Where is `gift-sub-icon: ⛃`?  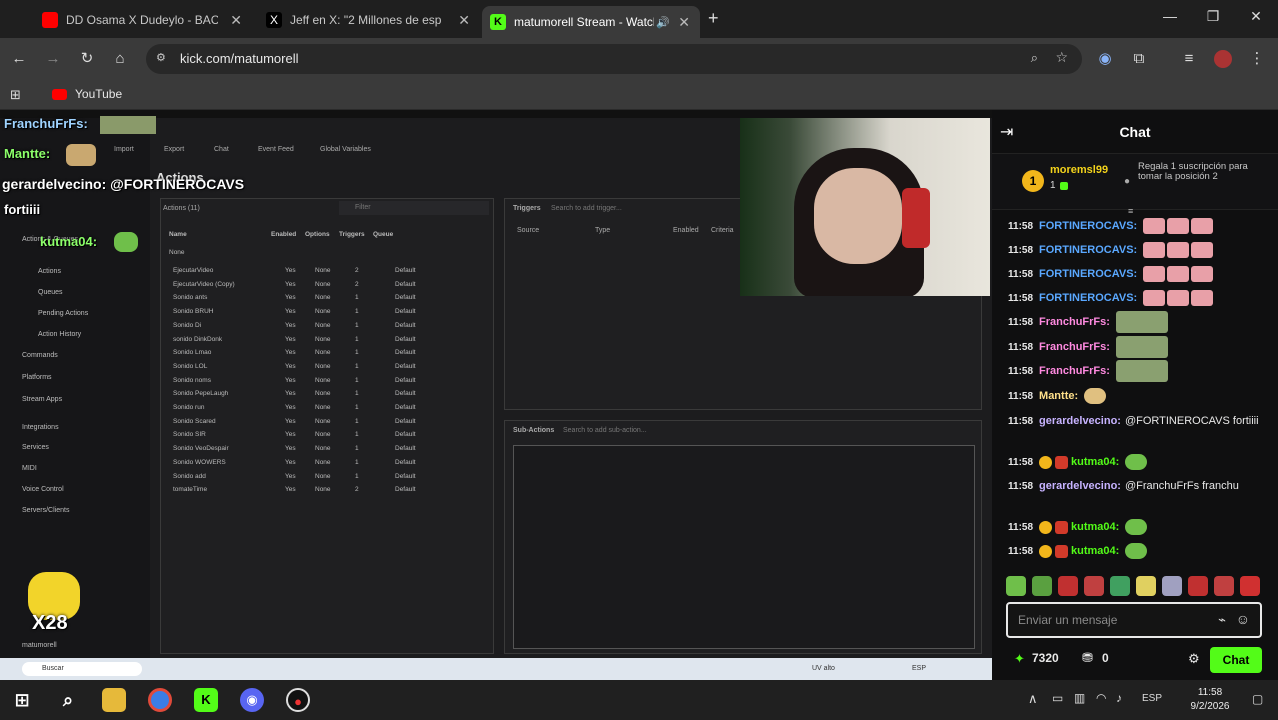
gift-sub-icon: ⛃ is located at coordinates (1087, 658).